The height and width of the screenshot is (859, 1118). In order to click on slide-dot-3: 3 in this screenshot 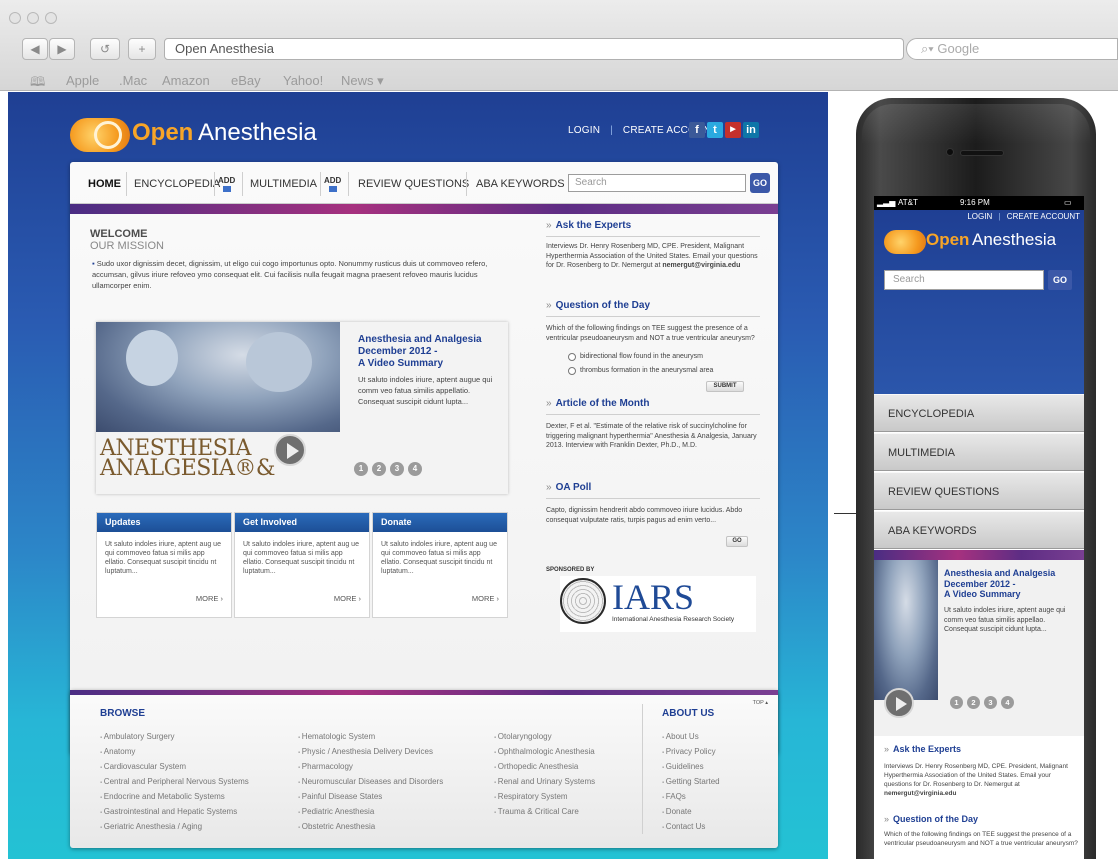, I will do `click(397, 469)`.